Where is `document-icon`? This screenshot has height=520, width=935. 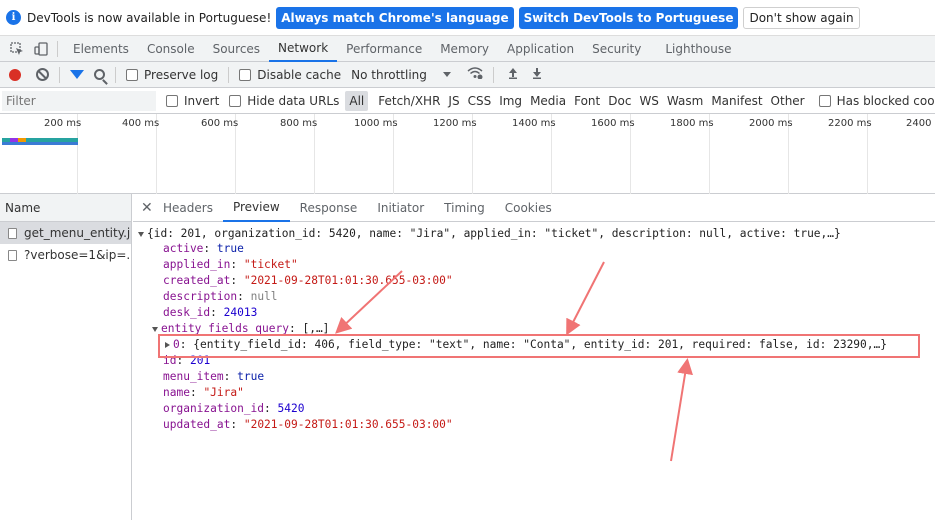 document-icon is located at coordinates (12, 255).